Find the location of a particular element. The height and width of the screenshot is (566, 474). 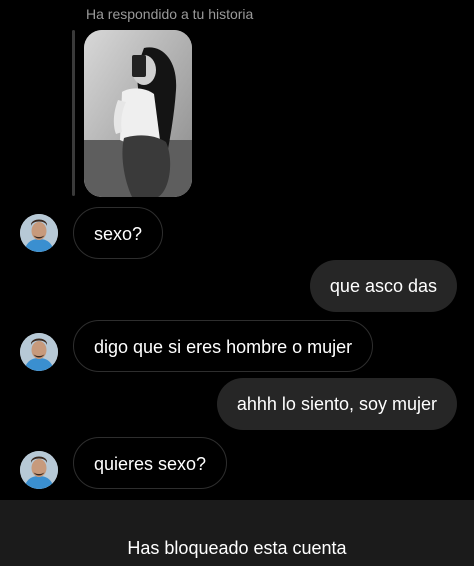

story-thumbnail is located at coordinates (138, 113).